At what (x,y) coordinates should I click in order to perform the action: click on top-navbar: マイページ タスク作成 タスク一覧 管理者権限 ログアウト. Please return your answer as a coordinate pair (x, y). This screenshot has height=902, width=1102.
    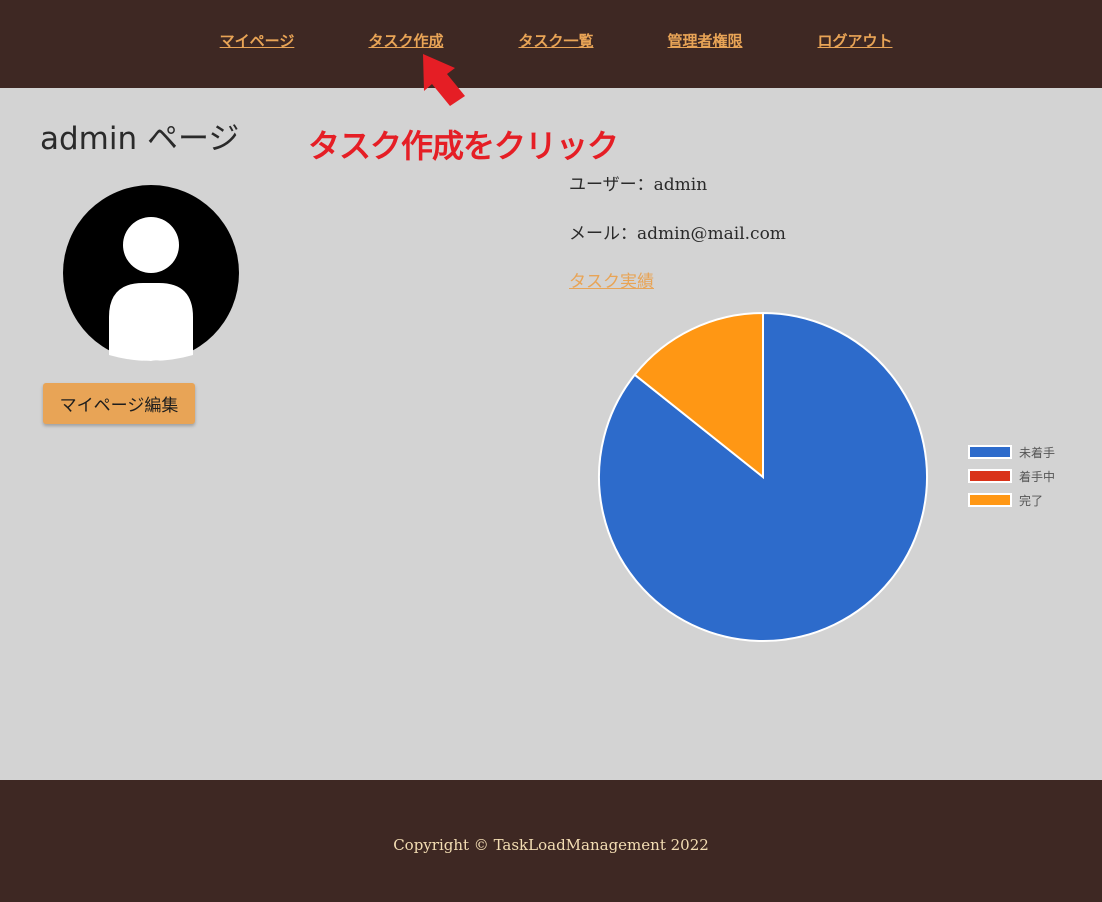
    Looking at the image, I should click on (551, 44).